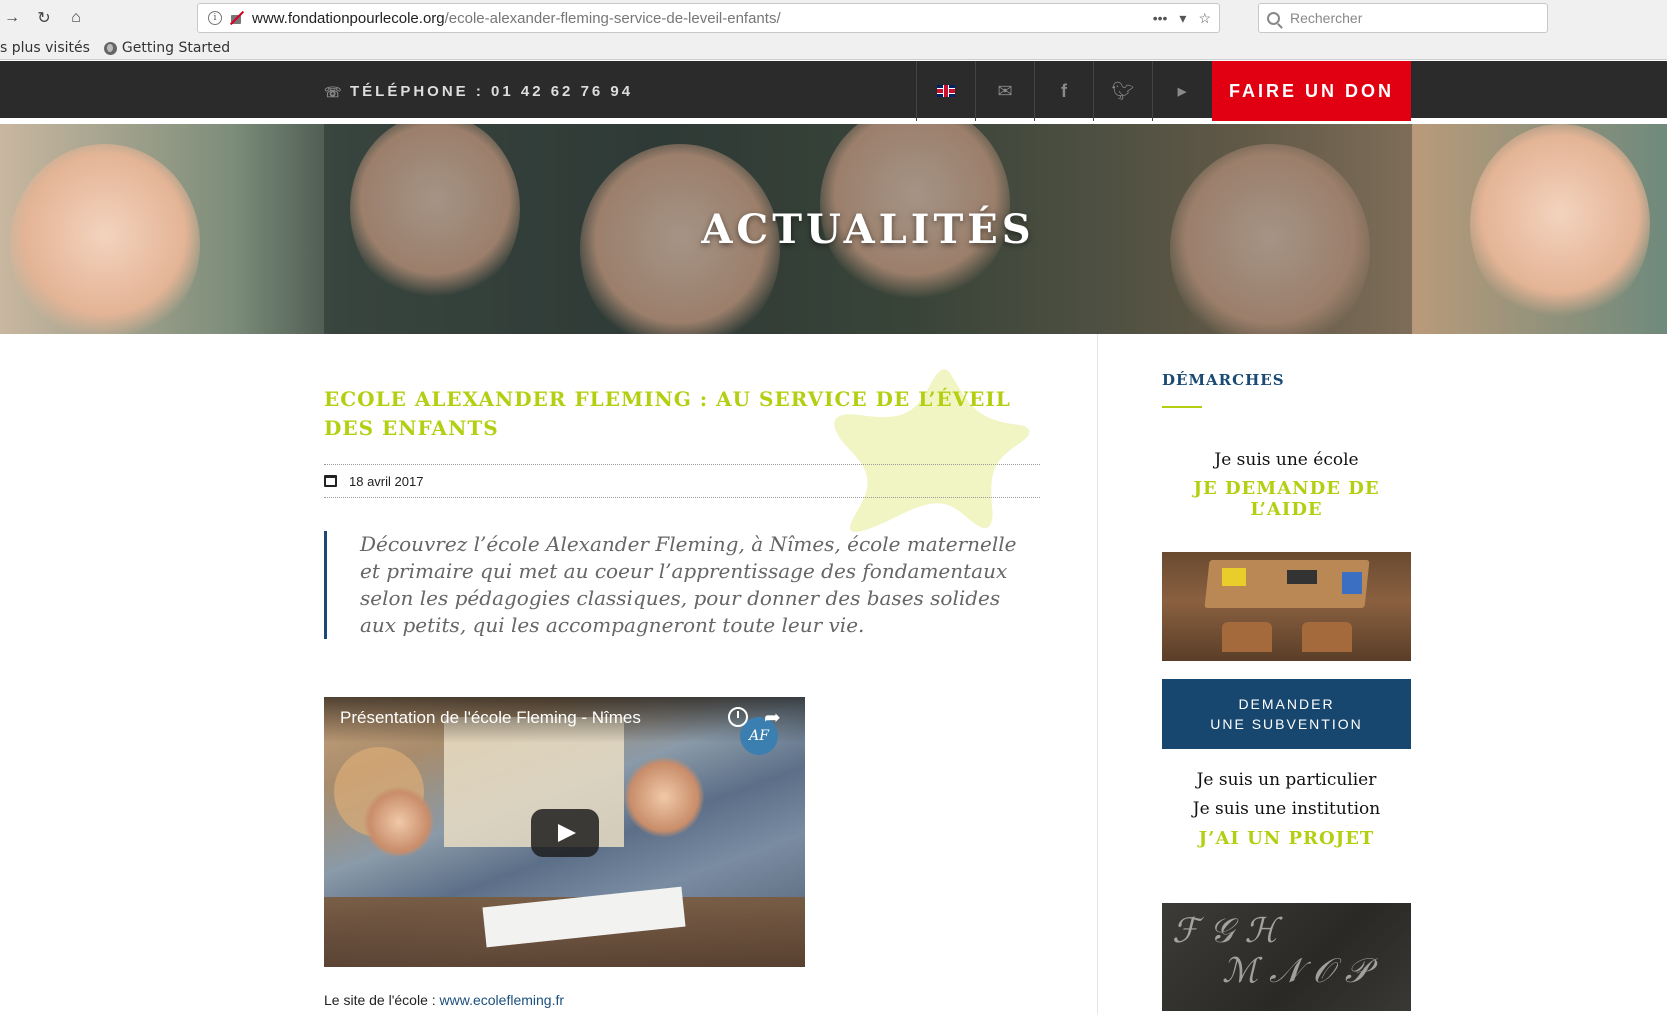  I want to click on twitter-icon: 🐦︎, so click(1123, 90).